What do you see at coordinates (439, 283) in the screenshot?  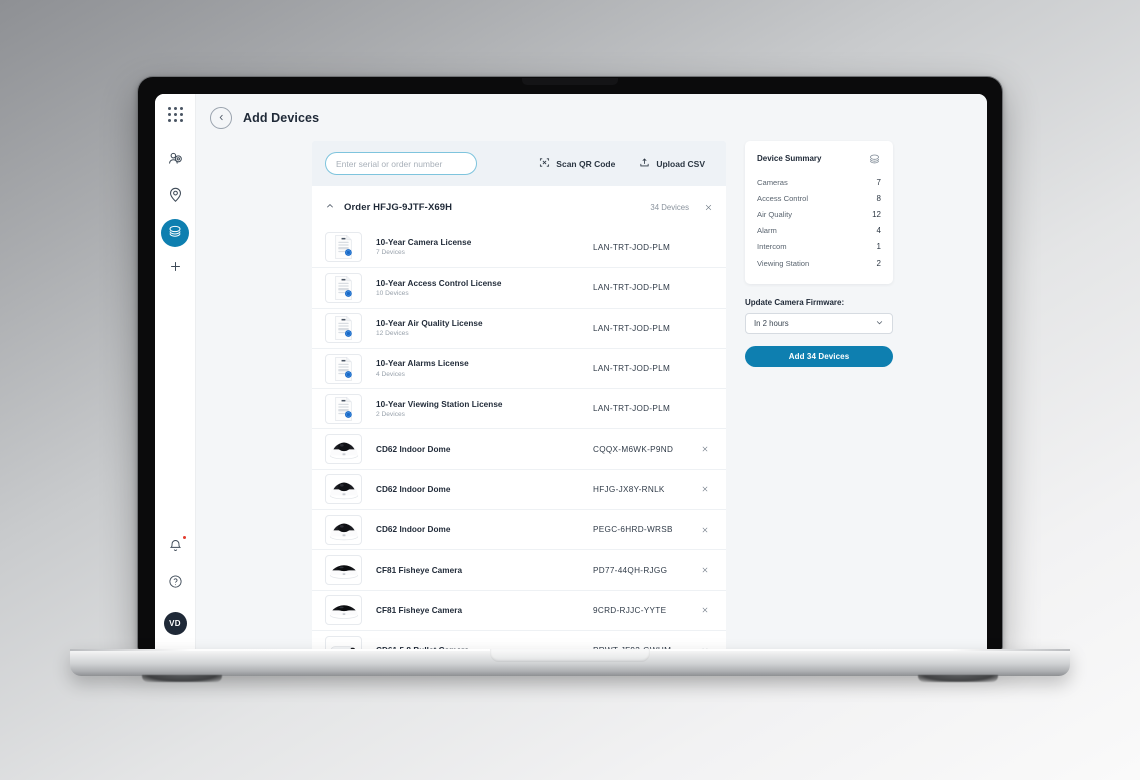 I see `device-name: 10-Year Access Control License` at bounding box center [439, 283].